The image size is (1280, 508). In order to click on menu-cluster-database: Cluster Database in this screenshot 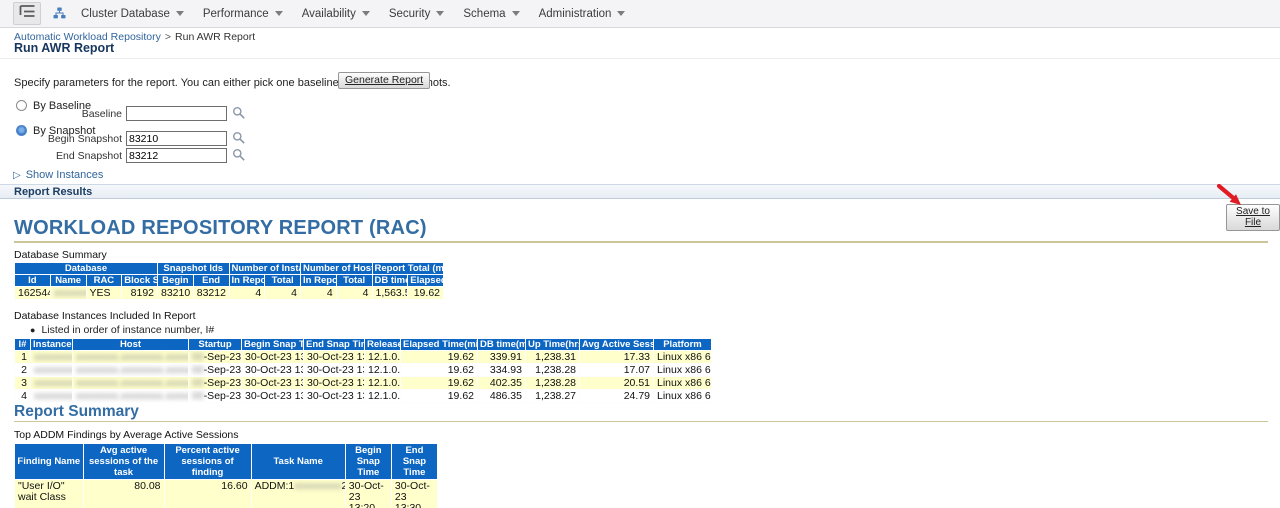, I will do `click(133, 14)`.